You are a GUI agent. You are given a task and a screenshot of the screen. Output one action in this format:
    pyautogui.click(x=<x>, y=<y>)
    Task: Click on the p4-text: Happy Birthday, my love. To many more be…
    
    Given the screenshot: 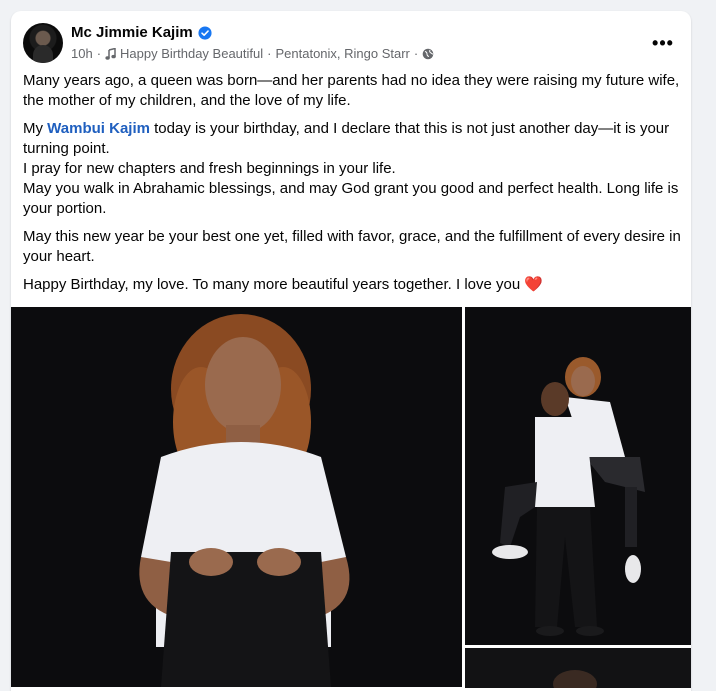 What is the action you would take?
    pyautogui.click(x=272, y=284)
    